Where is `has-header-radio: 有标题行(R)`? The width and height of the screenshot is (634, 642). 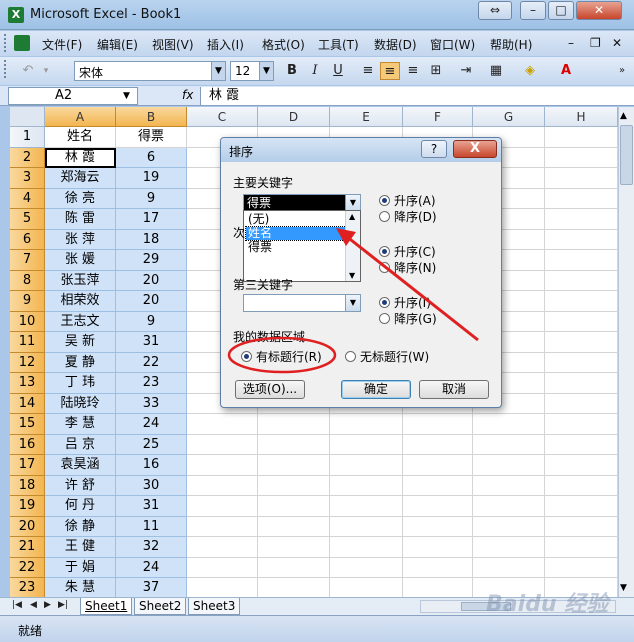
has-header-radio: 有标题行(R) is located at coordinates (281, 356).